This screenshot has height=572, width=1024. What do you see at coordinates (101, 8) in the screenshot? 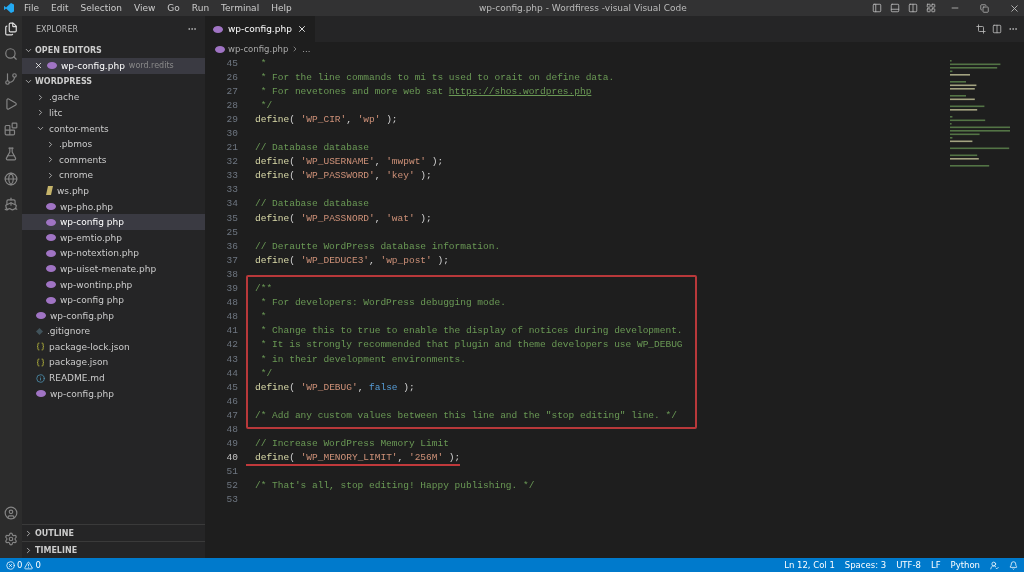
I see `menu-item: Selection` at bounding box center [101, 8].